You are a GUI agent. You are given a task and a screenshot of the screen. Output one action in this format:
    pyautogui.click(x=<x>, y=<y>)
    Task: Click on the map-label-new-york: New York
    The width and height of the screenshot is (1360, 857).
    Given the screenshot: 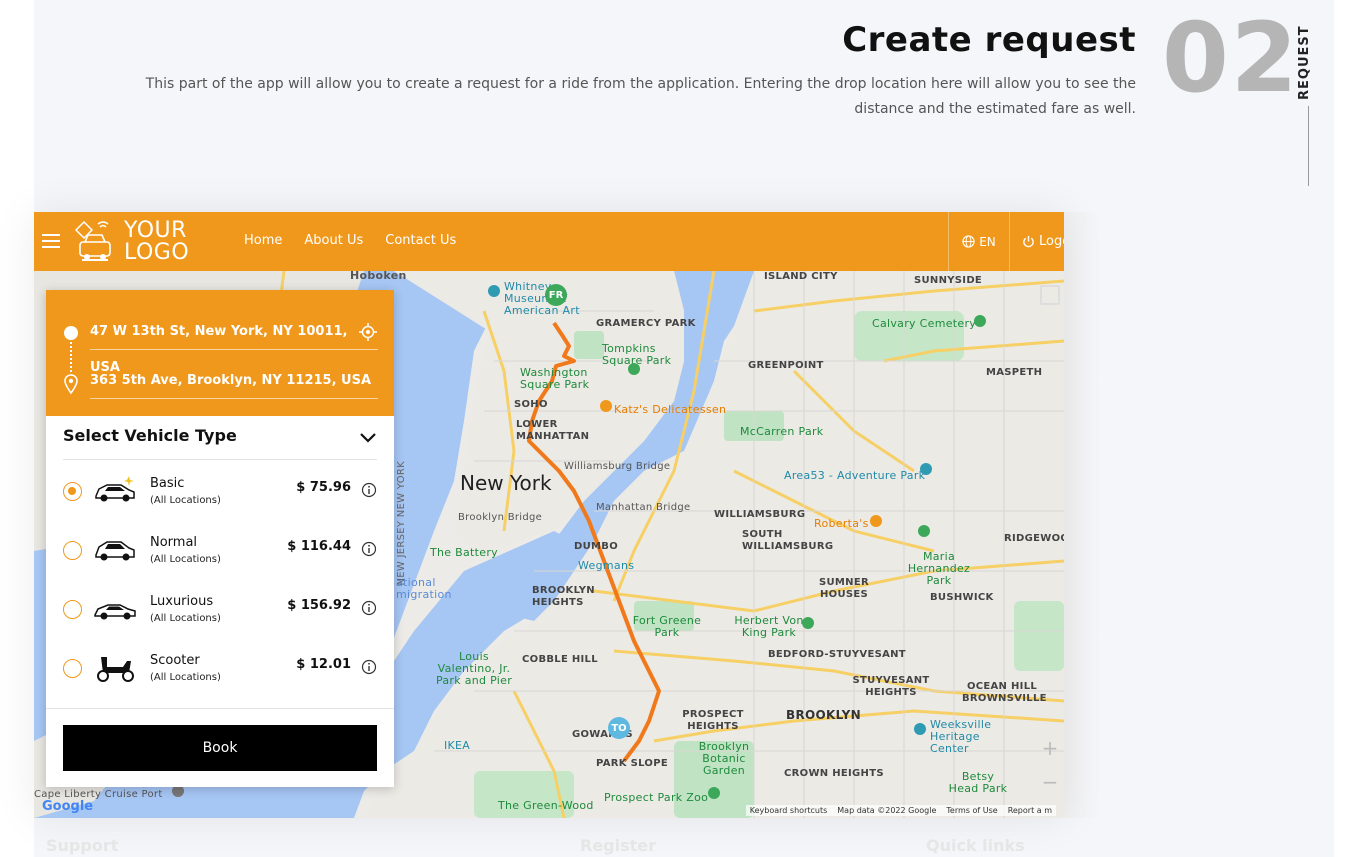 What is the action you would take?
    pyautogui.click(x=506, y=483)
    